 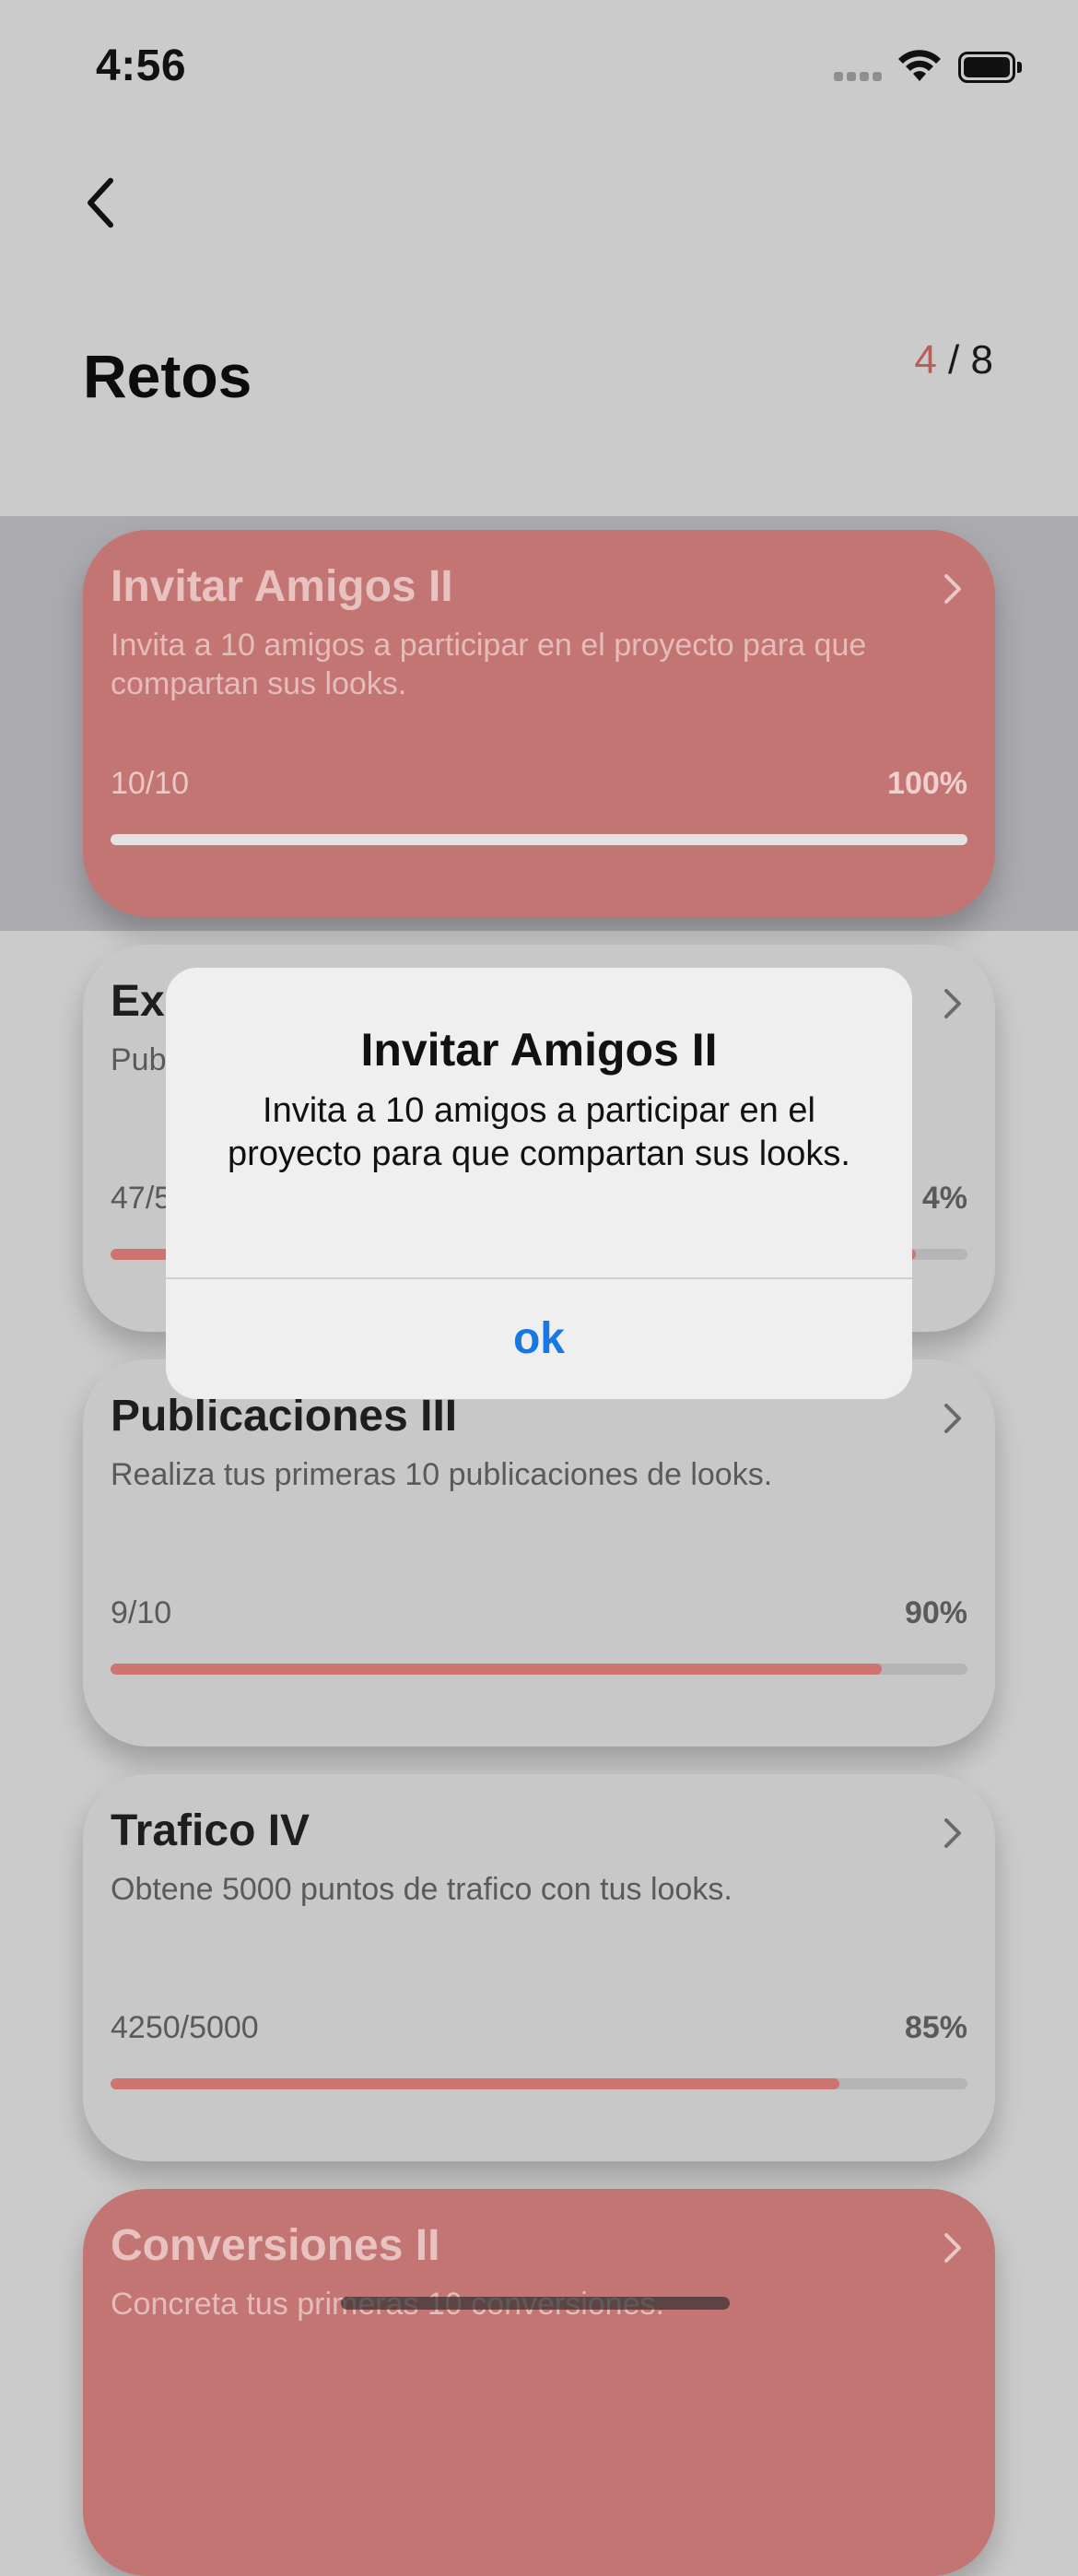 I want to click on card-progress: 9/10, so click(x=141, y=1612).